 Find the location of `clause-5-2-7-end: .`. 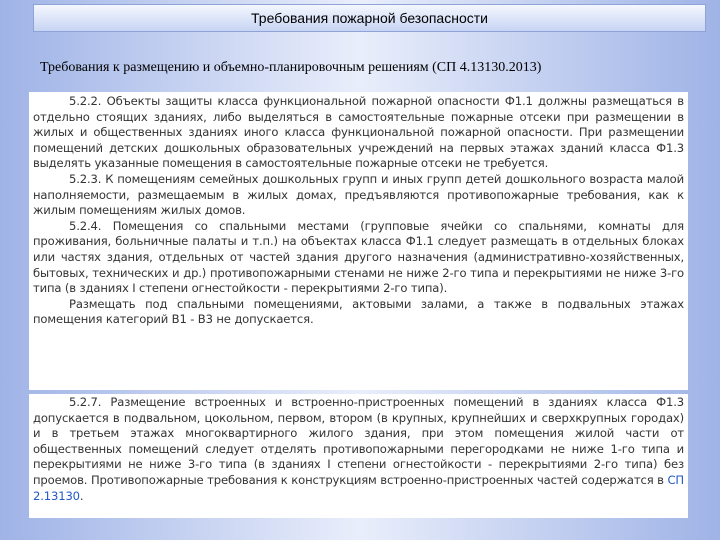

clause-5-2-7-end: . is located at coordinates (81, 495).